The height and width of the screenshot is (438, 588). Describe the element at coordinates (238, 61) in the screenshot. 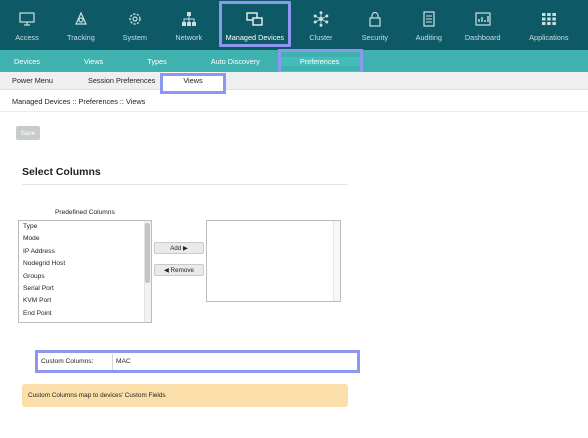

I see `subnav-auto-discovery: Auto Discovery` at that location.